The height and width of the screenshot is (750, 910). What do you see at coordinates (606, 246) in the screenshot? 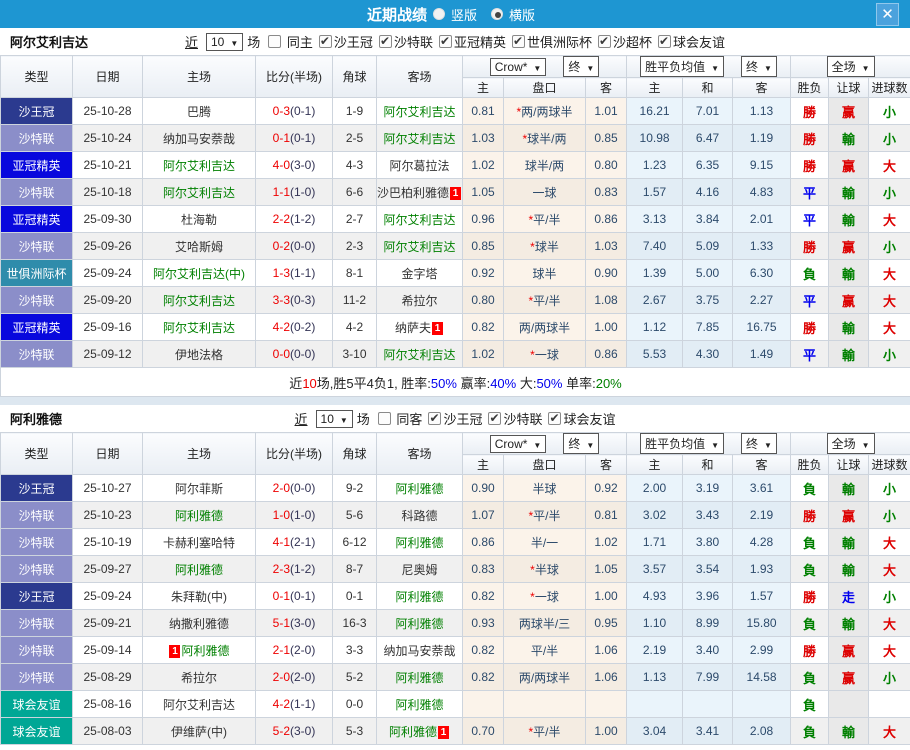
I see `crow-away-odds: 1.03` at bounding box center [606, 246].